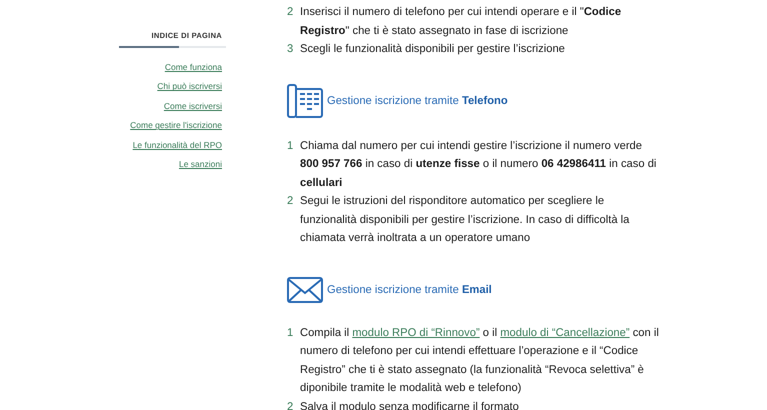 This screenshot has height=410, width=767. I want to click on index-link: Come gestire l'iscrizione, so click(176, 126).